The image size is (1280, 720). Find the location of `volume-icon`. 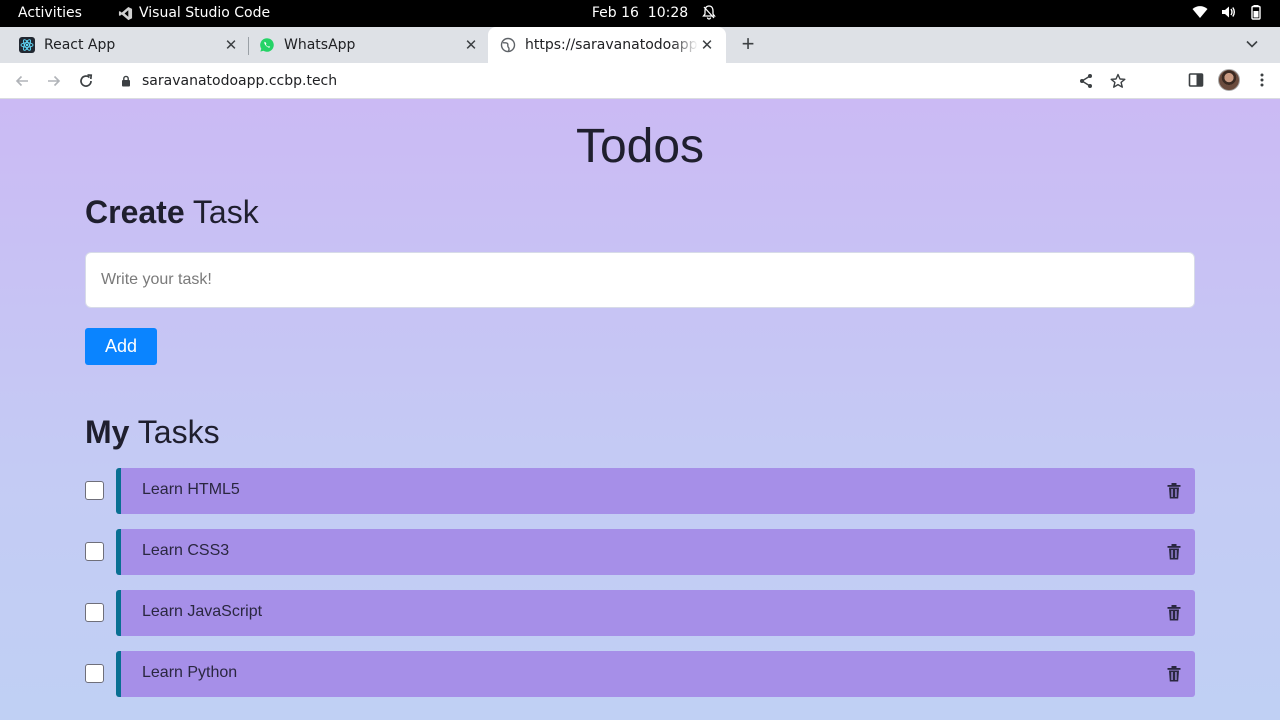

volume-icon is located at coordinates (1228, 12).